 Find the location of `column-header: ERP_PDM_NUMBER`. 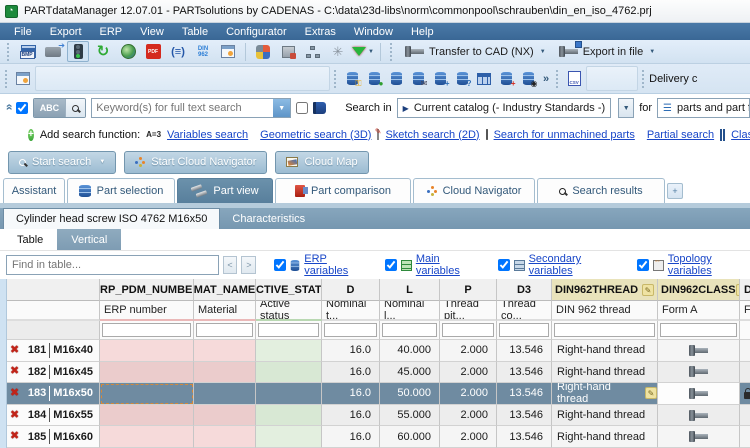

column-header: ERP_PDM_NUMBER is located at coordinates (147, 290).